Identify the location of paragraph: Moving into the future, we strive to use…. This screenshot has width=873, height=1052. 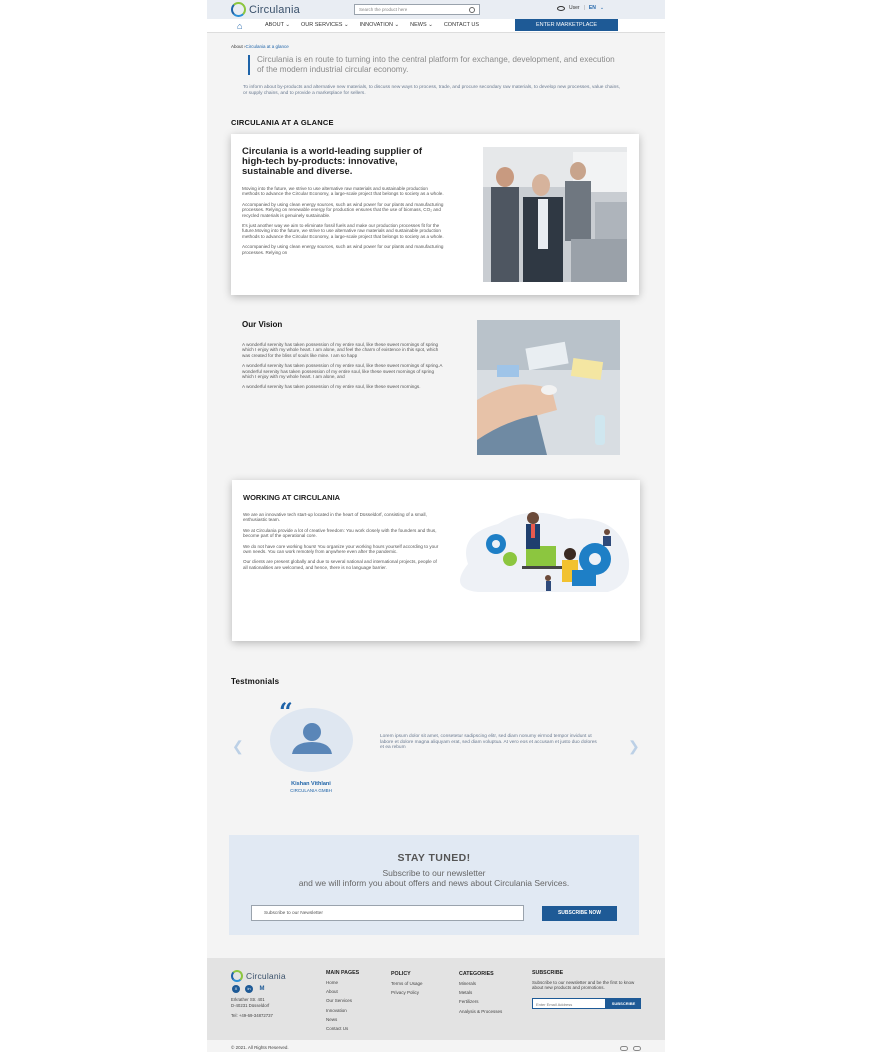
(343, 191).